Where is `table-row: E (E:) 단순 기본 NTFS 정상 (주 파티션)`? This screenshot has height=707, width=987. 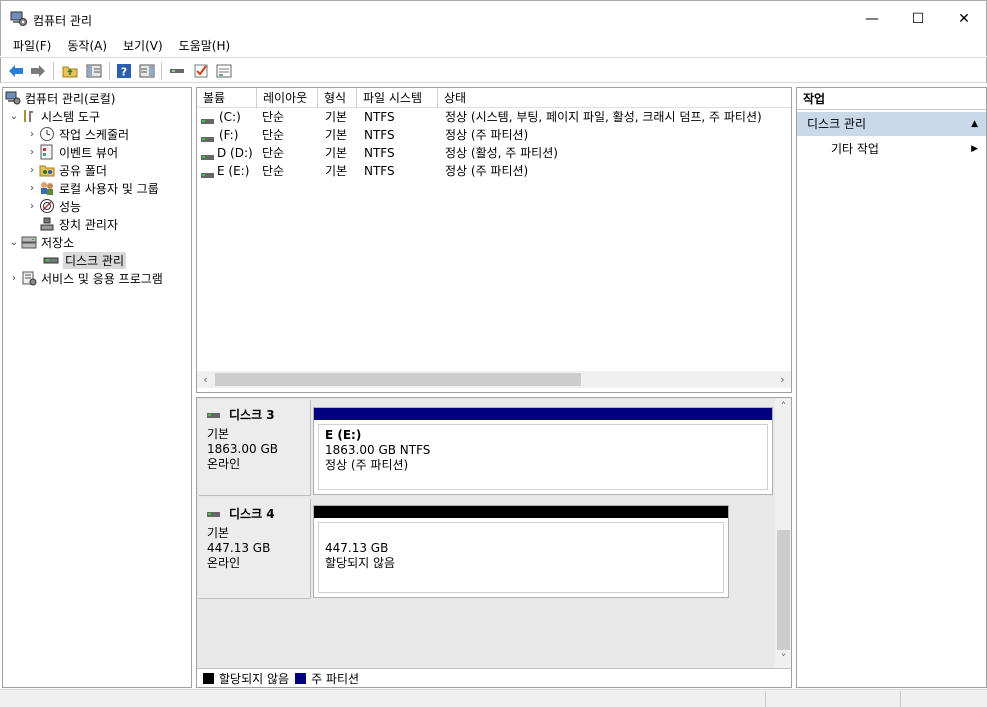 table-row: E (E:) 단순 기본 NTFS 정상 (주 파티션) is located at coordinates (494, 171).